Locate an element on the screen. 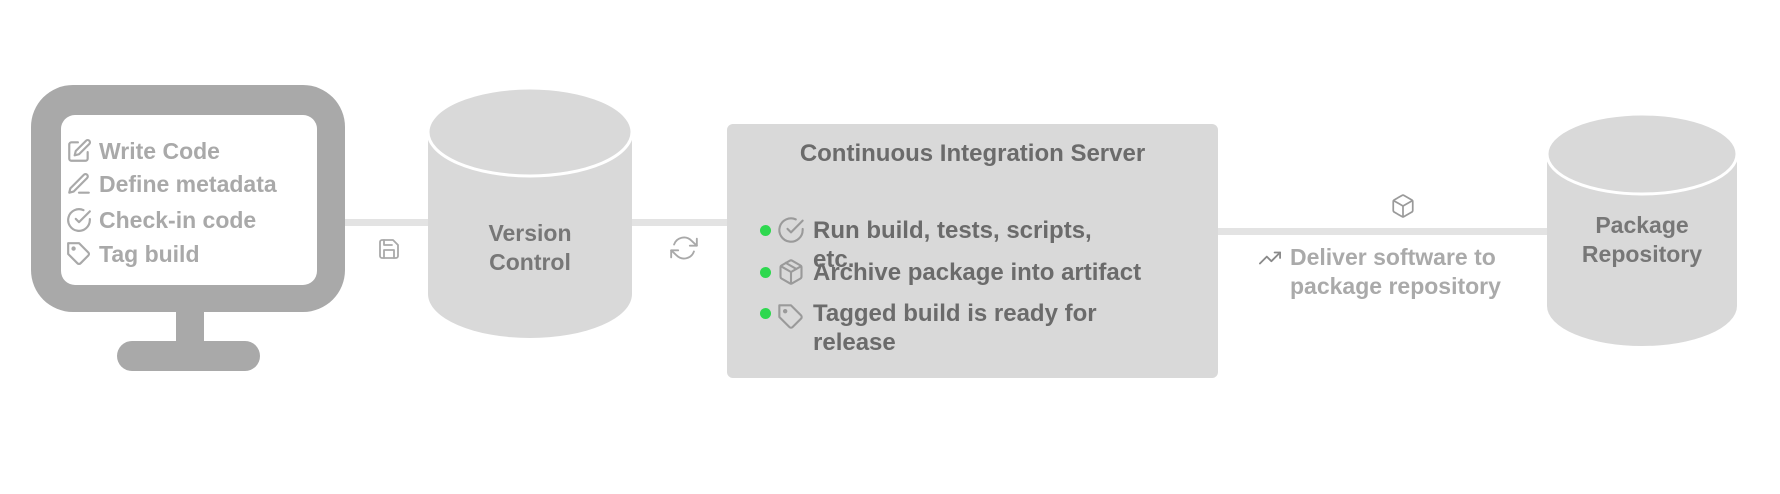  connector-ci-repo is located at coordinates (1383, 231).